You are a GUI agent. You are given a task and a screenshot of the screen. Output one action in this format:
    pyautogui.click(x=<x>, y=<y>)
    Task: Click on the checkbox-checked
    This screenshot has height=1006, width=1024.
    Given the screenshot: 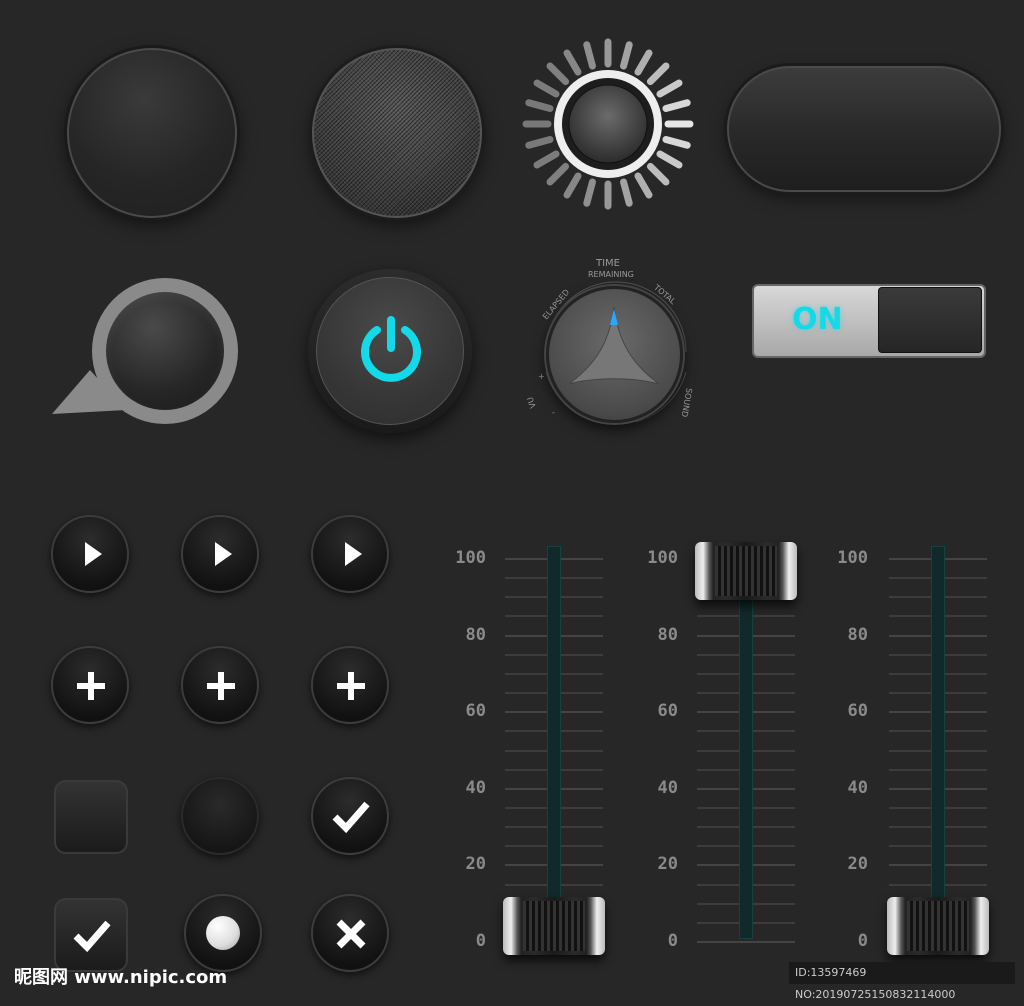 What is the action you would take?
    pyautogui.click(x=91, y=935)
    